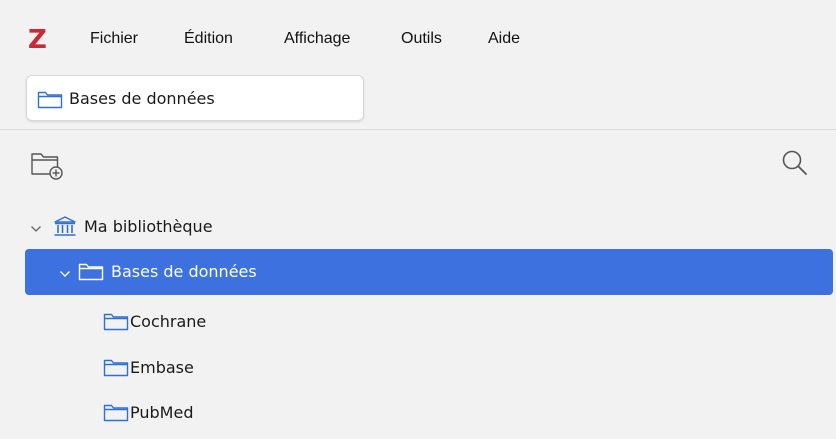 The width and height of the screenshot is (836, 439). I want to click on tree-item-bases-de-donnees: Bases de données, so click(429, 272).